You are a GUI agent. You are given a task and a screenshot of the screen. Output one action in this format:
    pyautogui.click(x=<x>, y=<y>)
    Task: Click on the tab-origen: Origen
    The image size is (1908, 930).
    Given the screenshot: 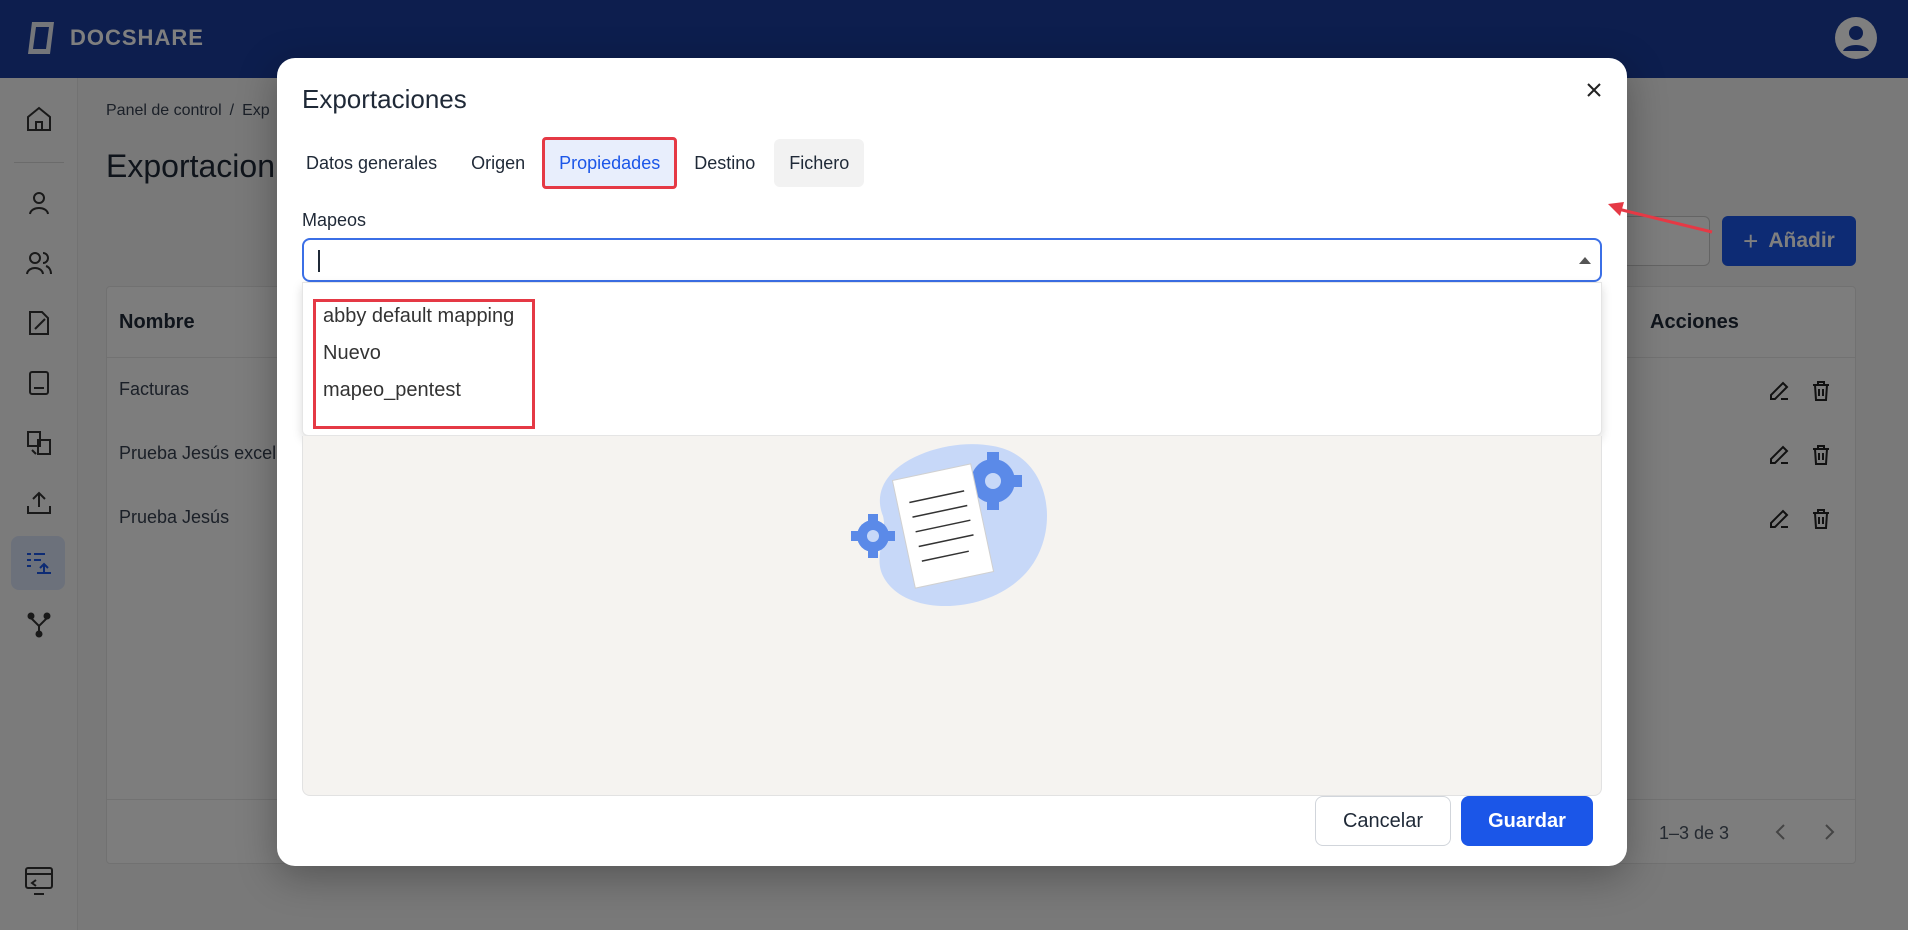 What is the action you would take?
    pyautogui.click(x=498, y=163)
    